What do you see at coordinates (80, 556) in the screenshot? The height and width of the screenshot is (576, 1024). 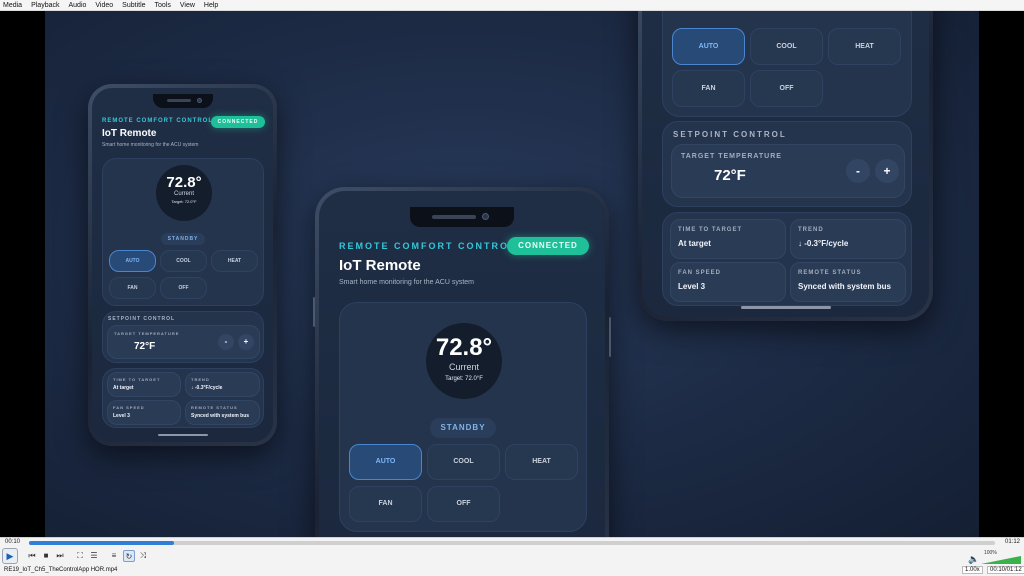 I see `fullscreen-icon: ⛶` at bounding box center [80, 556].